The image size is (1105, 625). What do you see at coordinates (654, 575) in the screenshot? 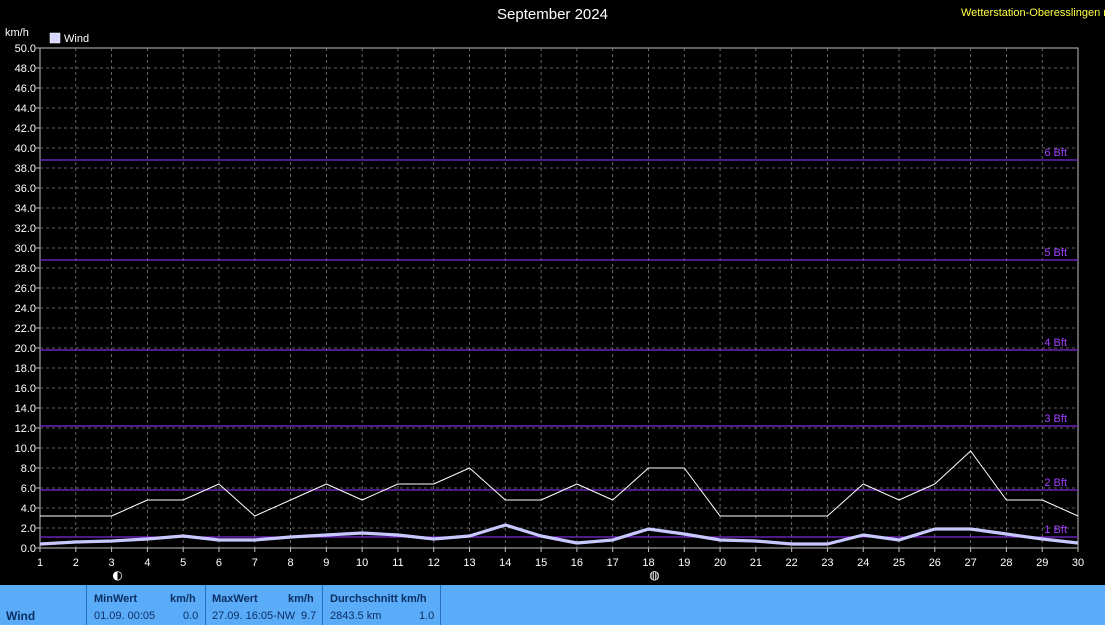
I see `moon-phase-icon: ◍` at bounding box center [654, 575].